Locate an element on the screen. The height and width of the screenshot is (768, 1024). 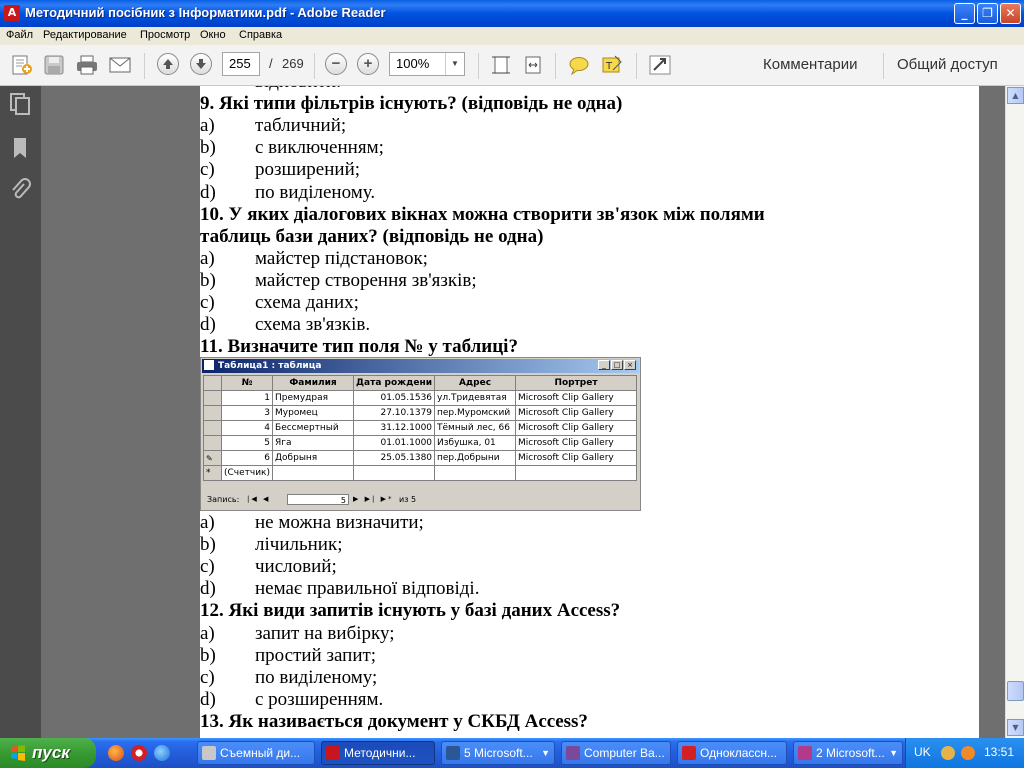
taskbar-button: 5 Microsoft... ▼ is located at coordinates (498, 753).